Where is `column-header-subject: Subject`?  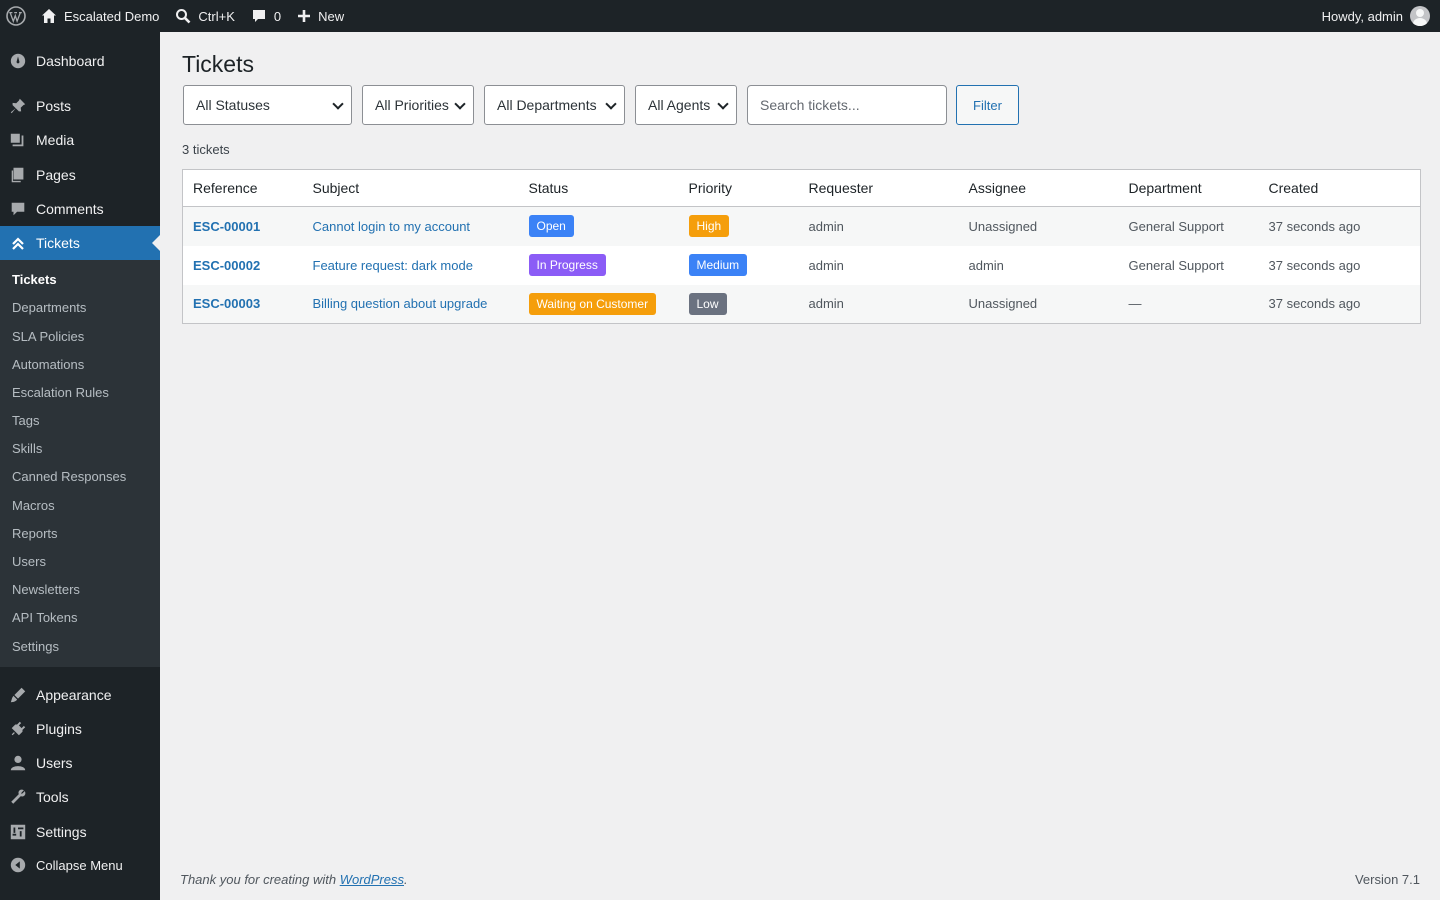 column-header-subject: Subject is located at coordinates (410, 188).